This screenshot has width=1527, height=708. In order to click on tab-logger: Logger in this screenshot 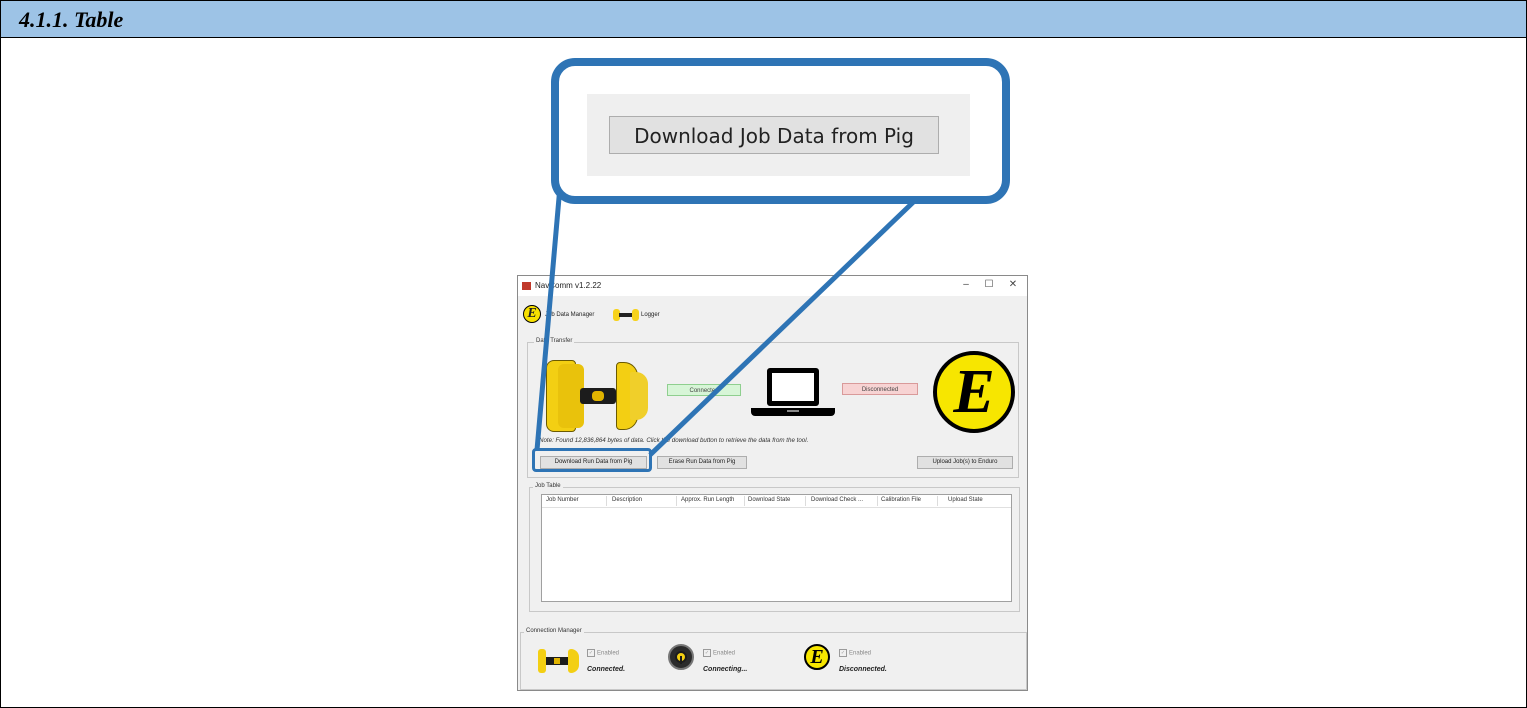, I will do `click(643, 316)`.